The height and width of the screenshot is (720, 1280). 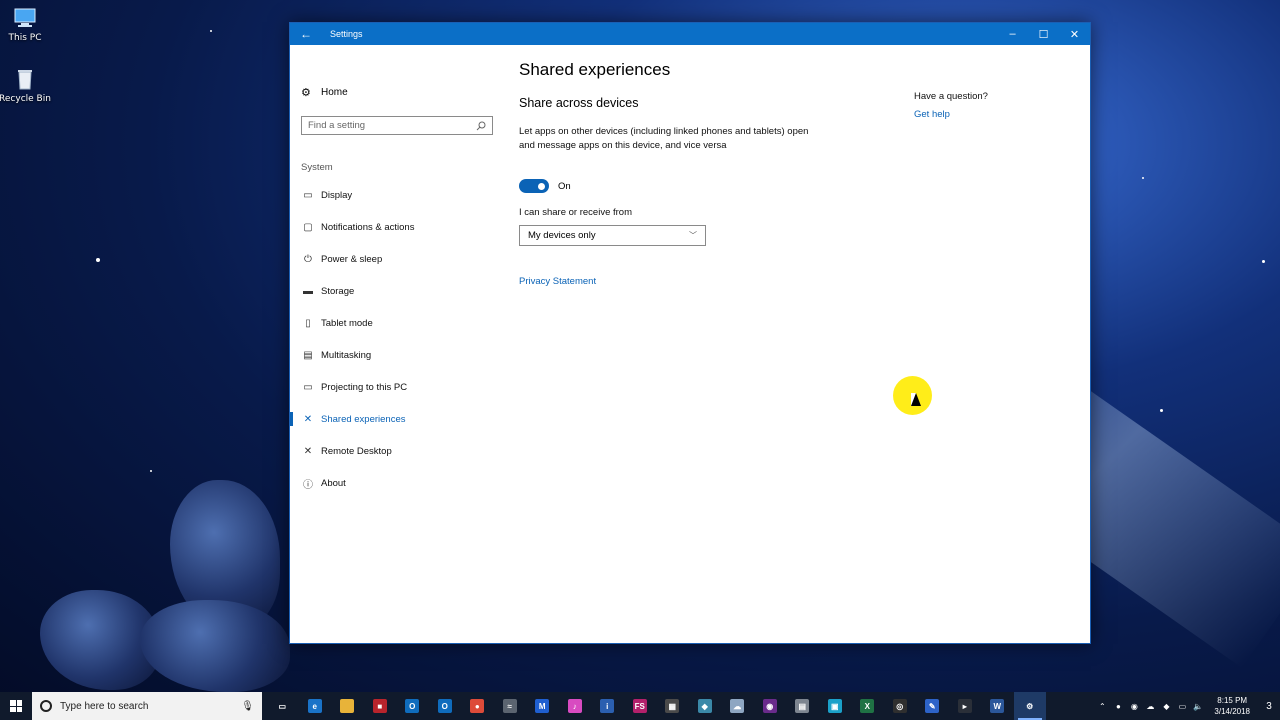 I want to click on chevron-up-icon: ⌃, so click(x=1102, y=706).